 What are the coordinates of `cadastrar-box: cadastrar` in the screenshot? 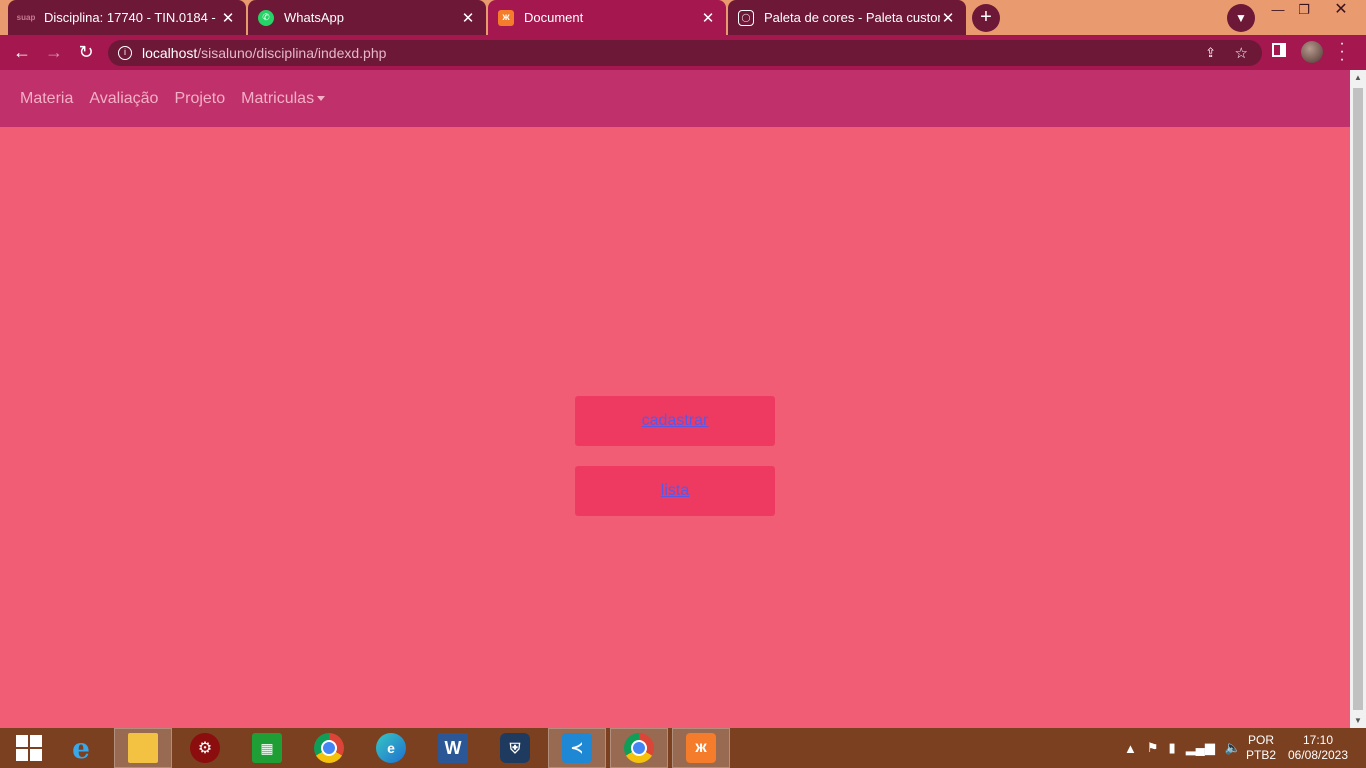 It's located at (675, 421).